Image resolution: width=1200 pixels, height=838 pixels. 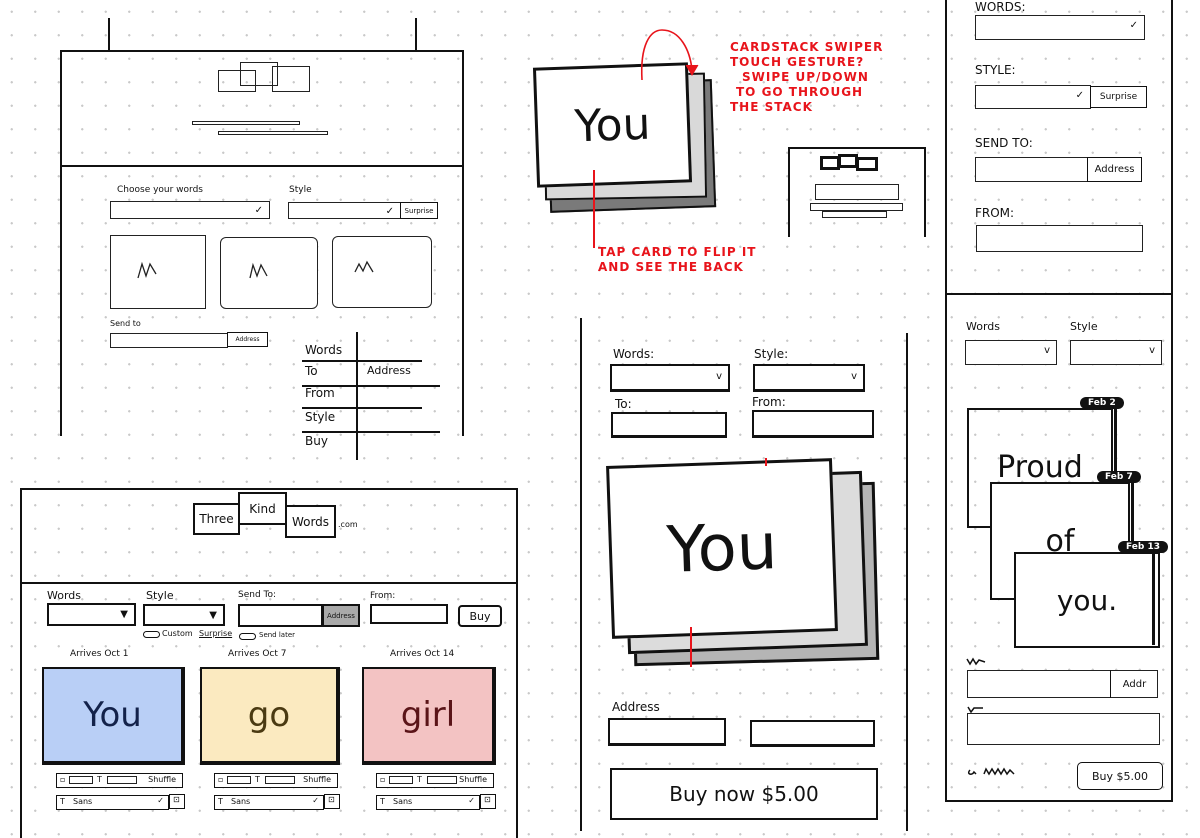 I want to click on words-dropdown: ▼, so click(x=91, y=614).